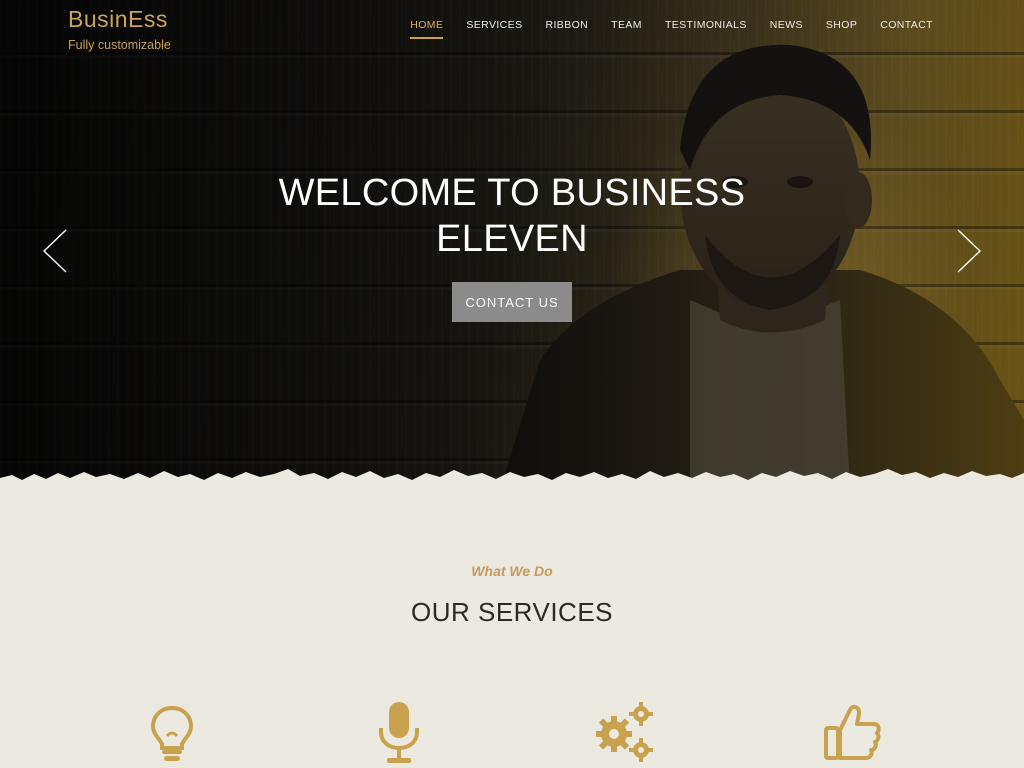  I want to click on site-logo: BusinEss Fully customizable, so click(119, 29).